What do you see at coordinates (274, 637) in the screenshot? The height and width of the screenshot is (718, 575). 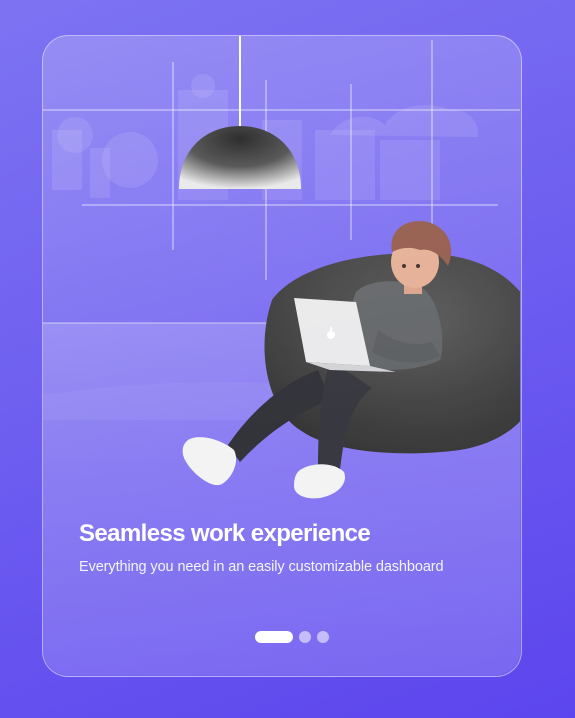 I see `page-indicator-dot-active` at bounding box center [274, 637].